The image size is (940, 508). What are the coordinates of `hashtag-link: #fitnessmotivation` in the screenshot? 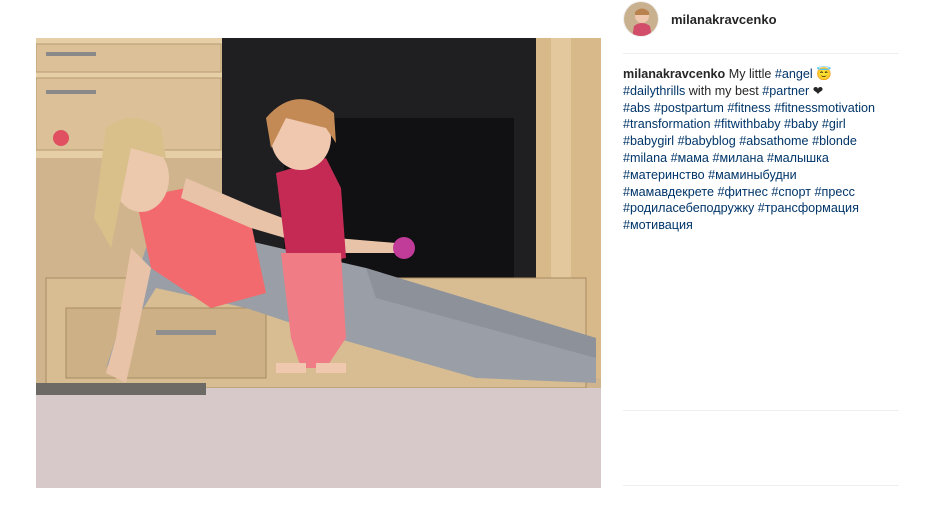 It's located at (824, 108).